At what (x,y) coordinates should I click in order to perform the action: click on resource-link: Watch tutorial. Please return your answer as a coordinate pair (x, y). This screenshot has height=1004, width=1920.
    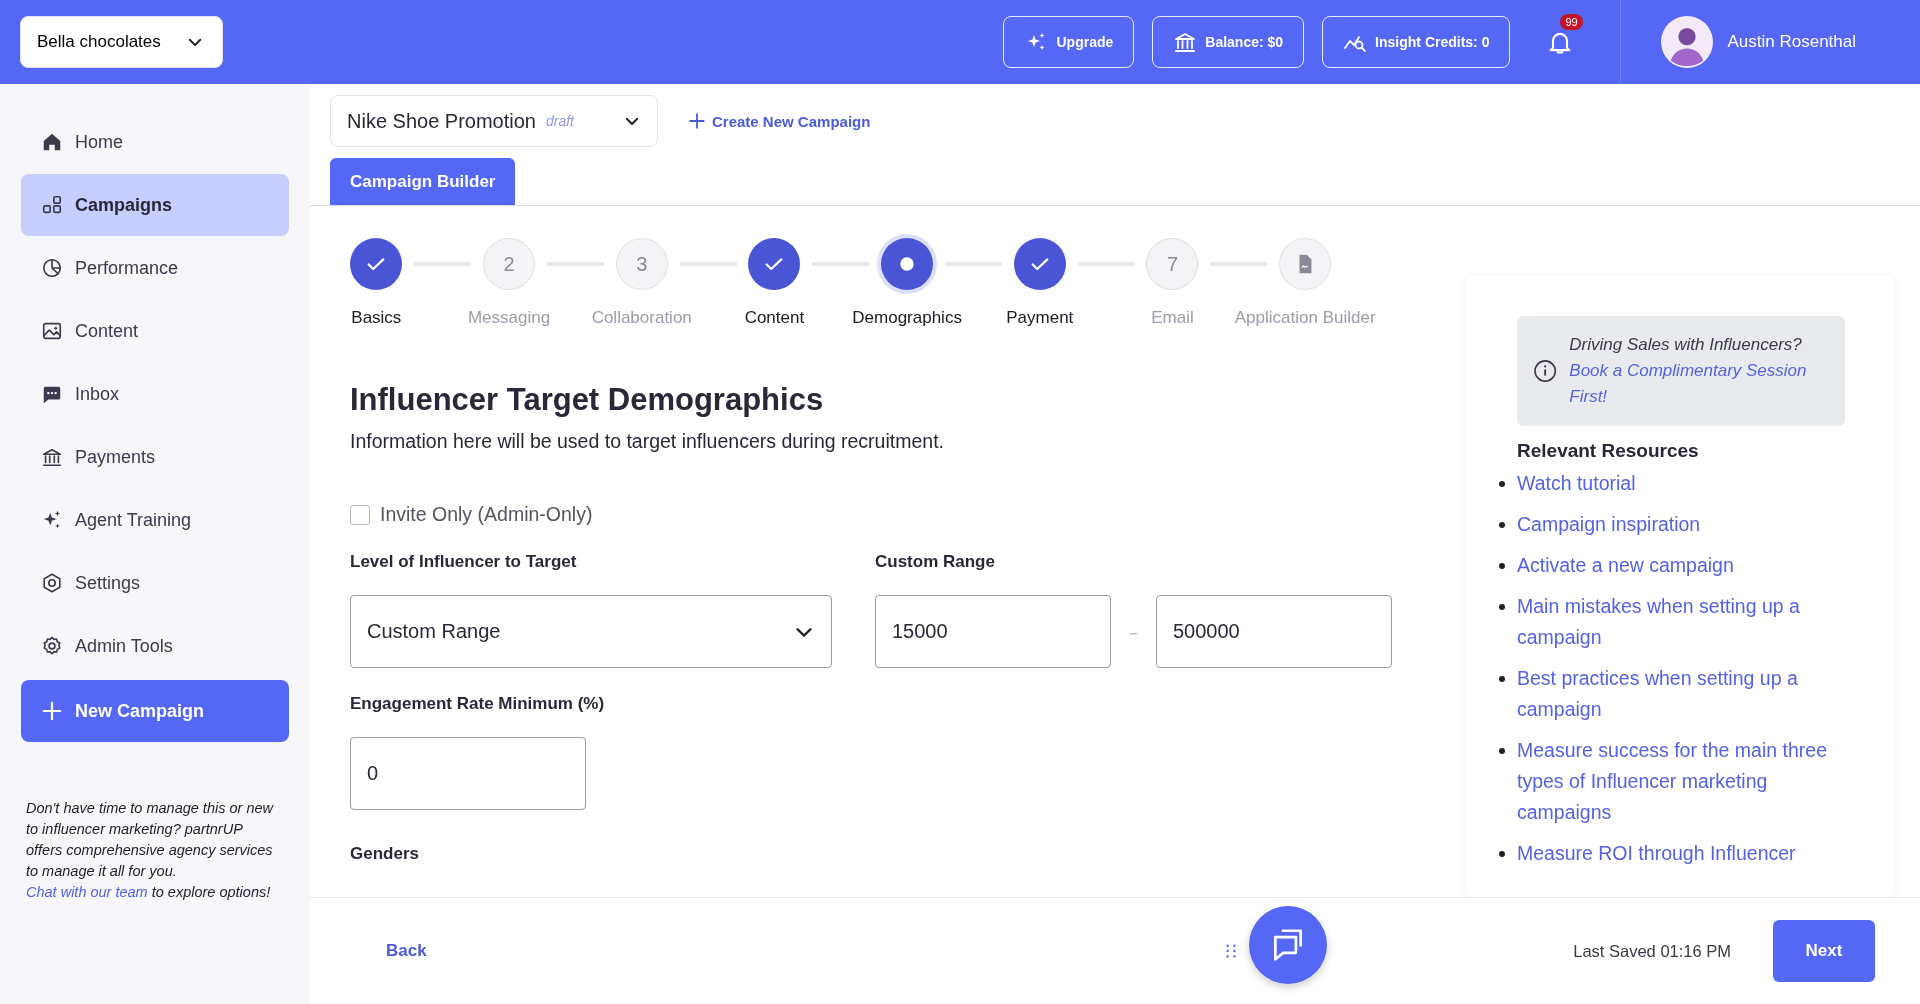
    Looking at the image, I should click on (1687, 483).